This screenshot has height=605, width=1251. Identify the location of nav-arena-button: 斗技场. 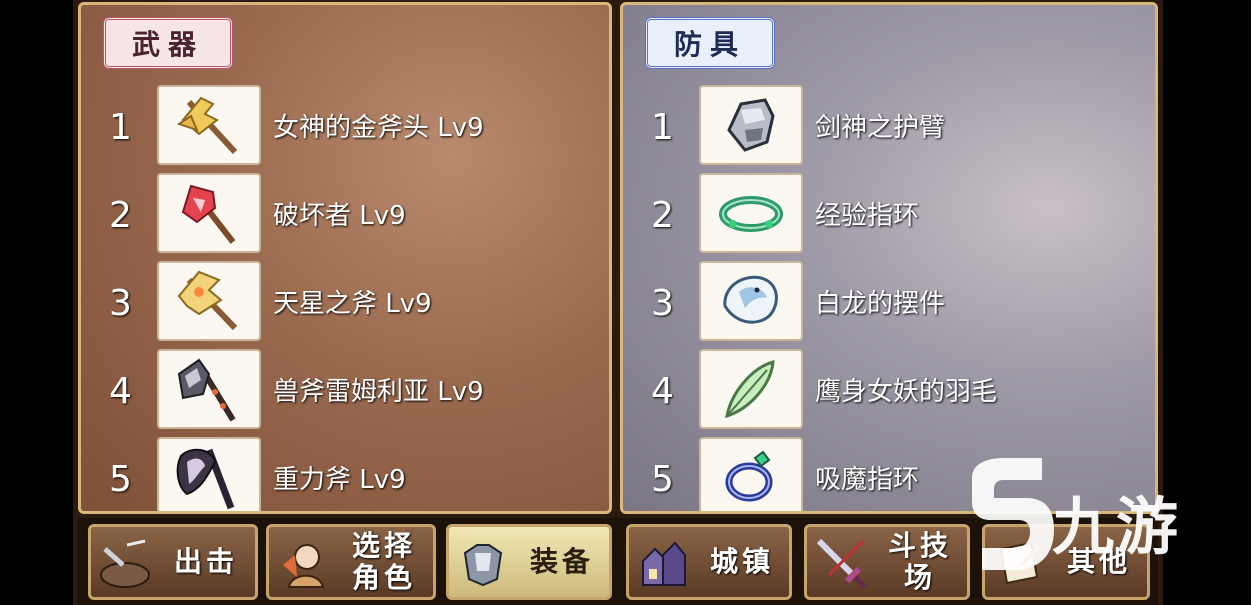
(887, 562).